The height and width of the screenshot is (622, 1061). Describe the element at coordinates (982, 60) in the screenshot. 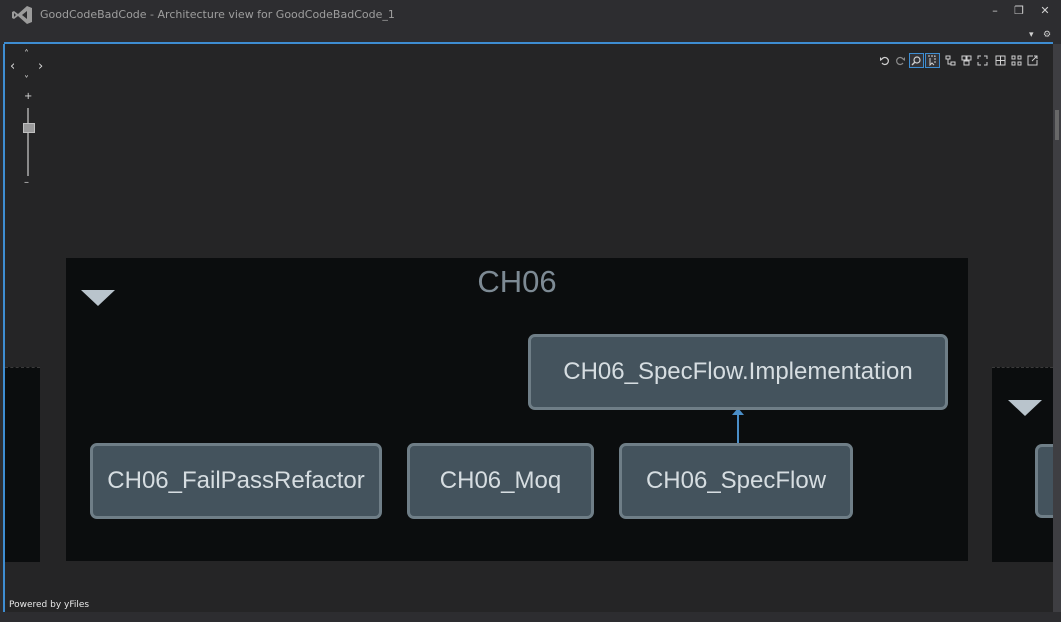

I see `expand-icon` at that location.